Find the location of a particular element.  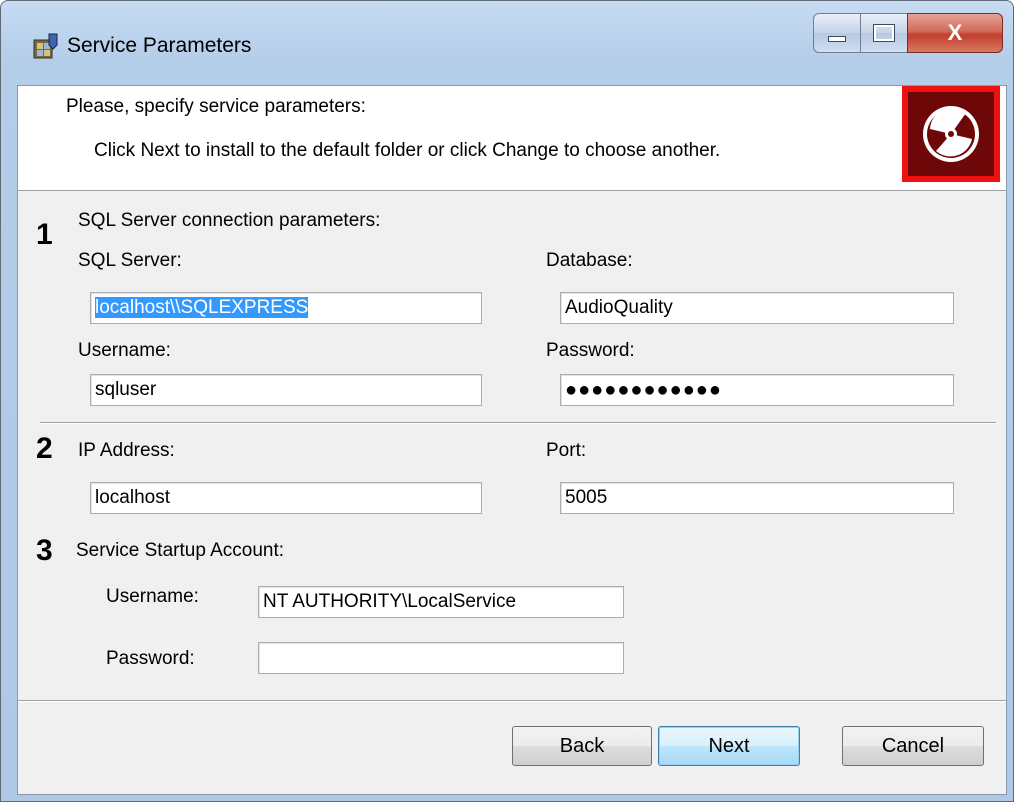

ip-address-value: localhost is located at coordinates (132, 497).